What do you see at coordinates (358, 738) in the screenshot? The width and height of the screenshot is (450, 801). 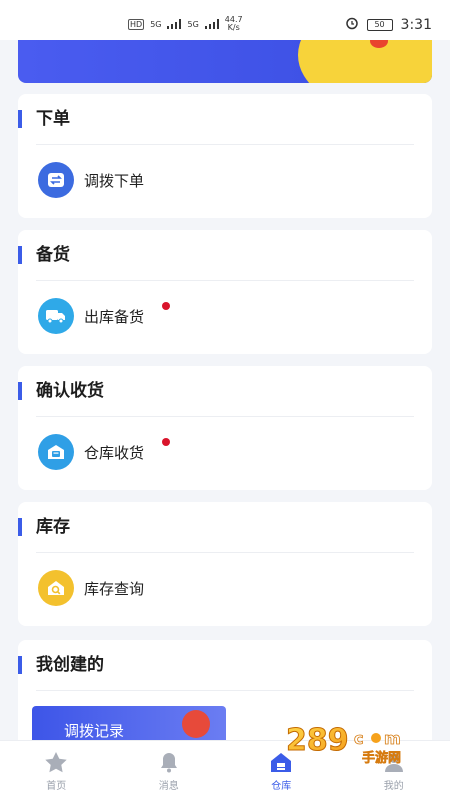 I see `svg-text: c` at bounding box center [358, 738].